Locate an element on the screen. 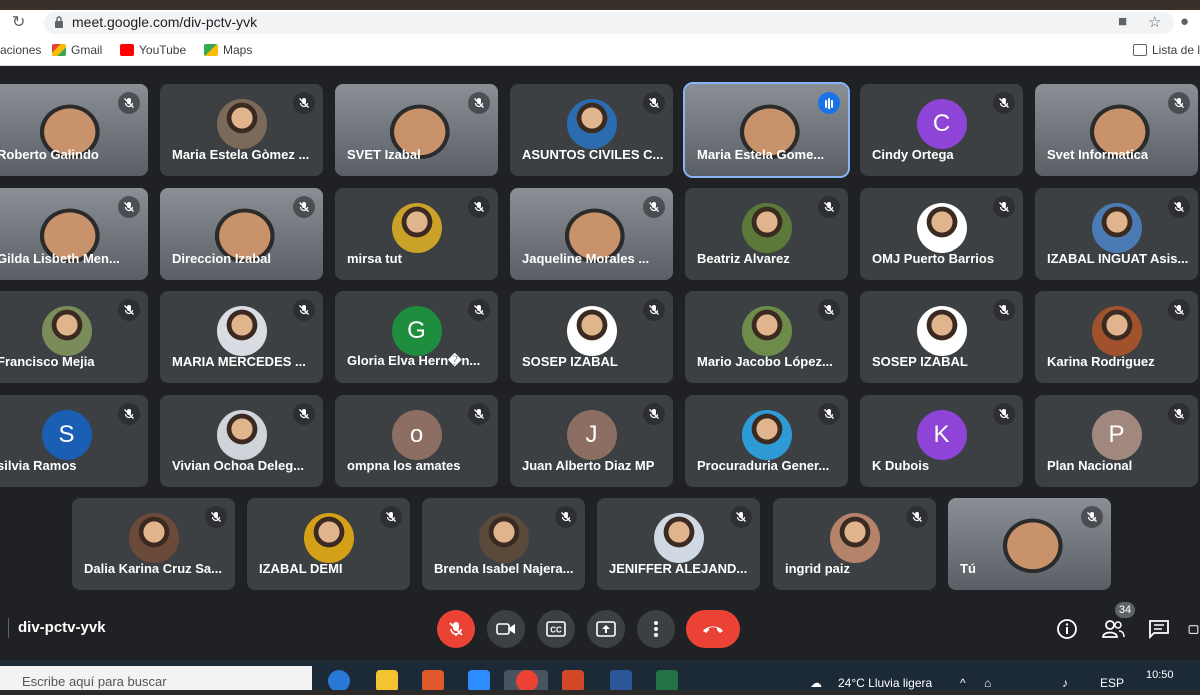  activities-button is located at coordinates (1194, 629).